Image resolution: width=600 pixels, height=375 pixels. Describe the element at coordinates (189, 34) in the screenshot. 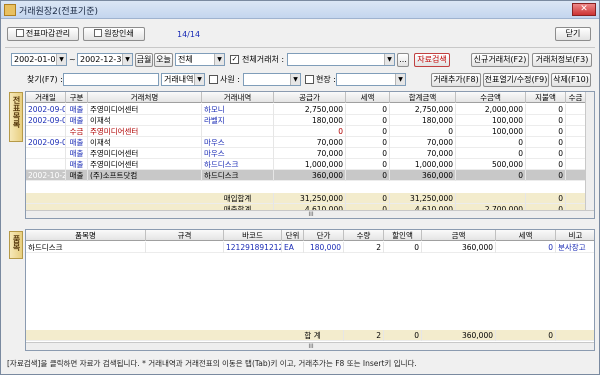

I see `page-indicator: 14/14` at that location.